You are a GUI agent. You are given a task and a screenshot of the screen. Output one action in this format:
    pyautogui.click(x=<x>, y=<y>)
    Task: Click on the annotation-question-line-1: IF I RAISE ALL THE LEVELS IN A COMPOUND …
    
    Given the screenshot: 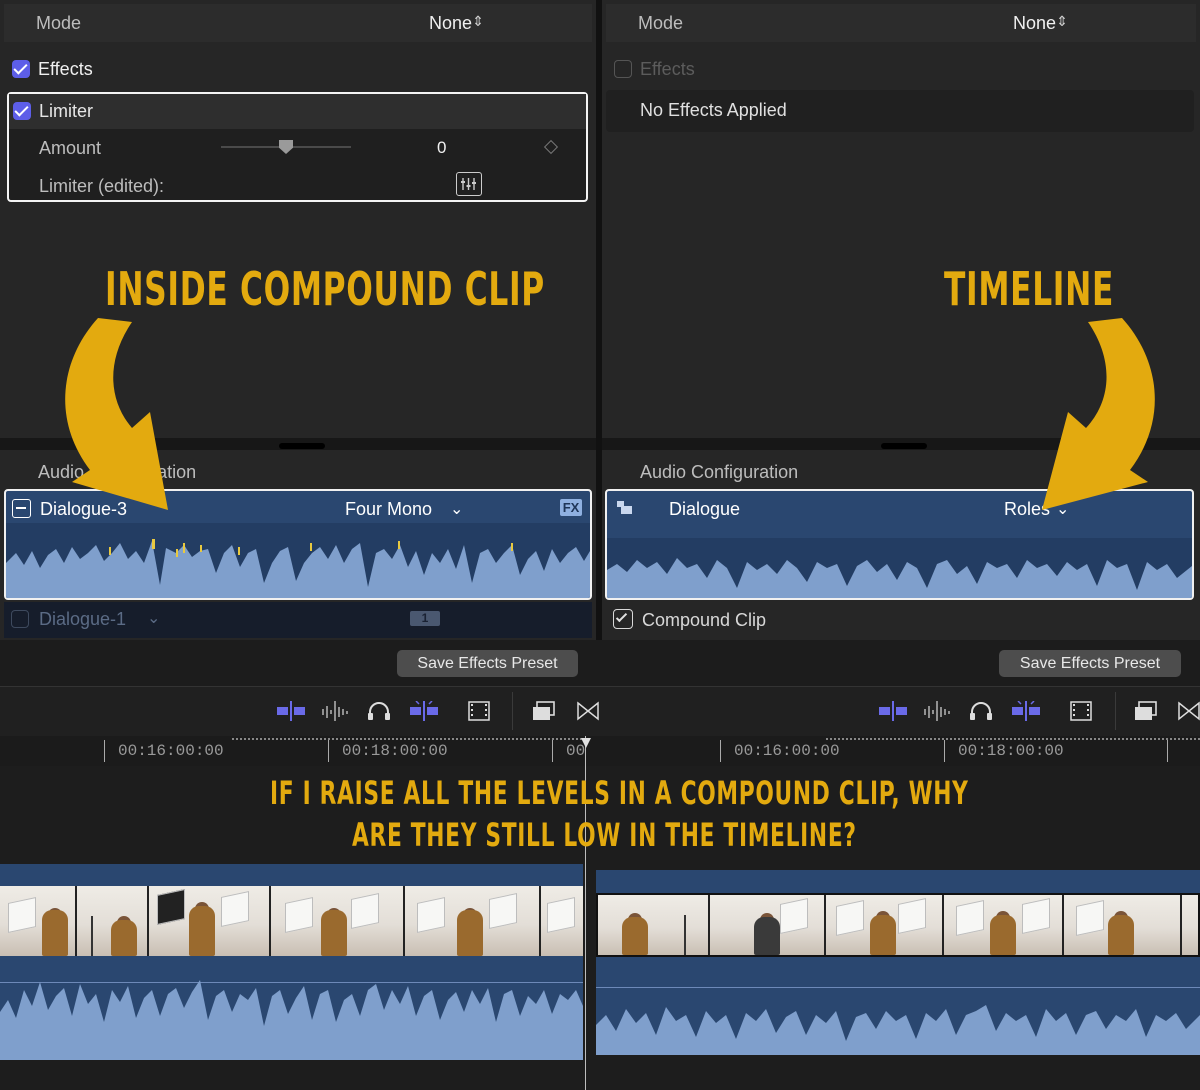 What is the action you would take?
    pyautogui.click(x=619, y=793)
    